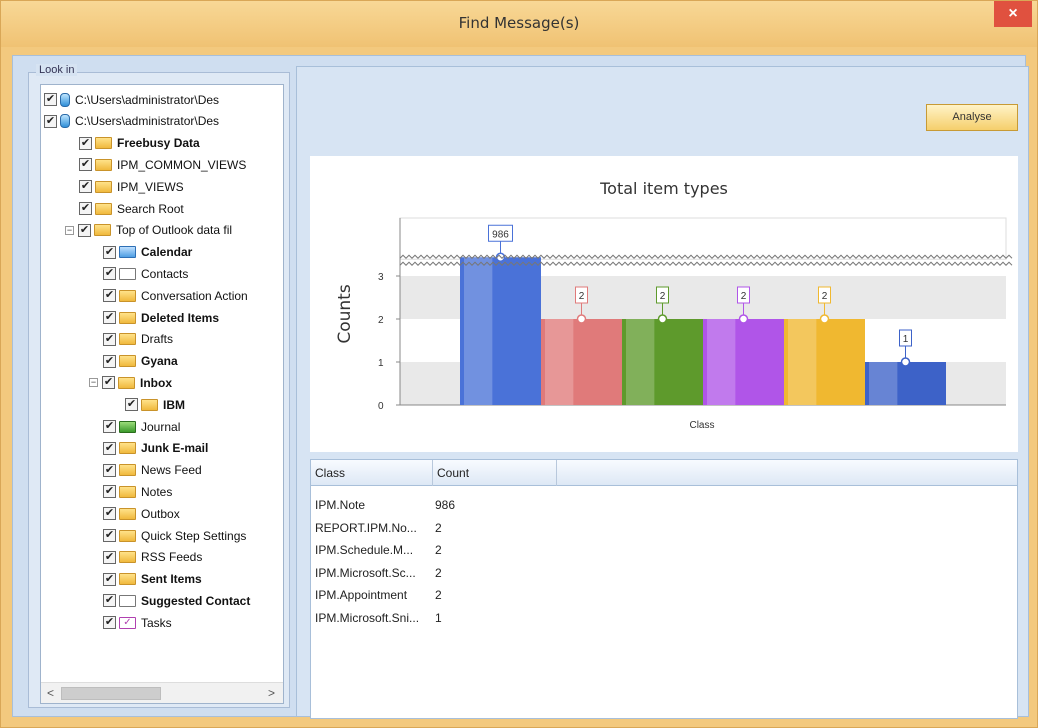 The width and height of the screenshot is (1038, 728). I want to click on tree-item: ✔ Conversation Action, so click(175, 295).